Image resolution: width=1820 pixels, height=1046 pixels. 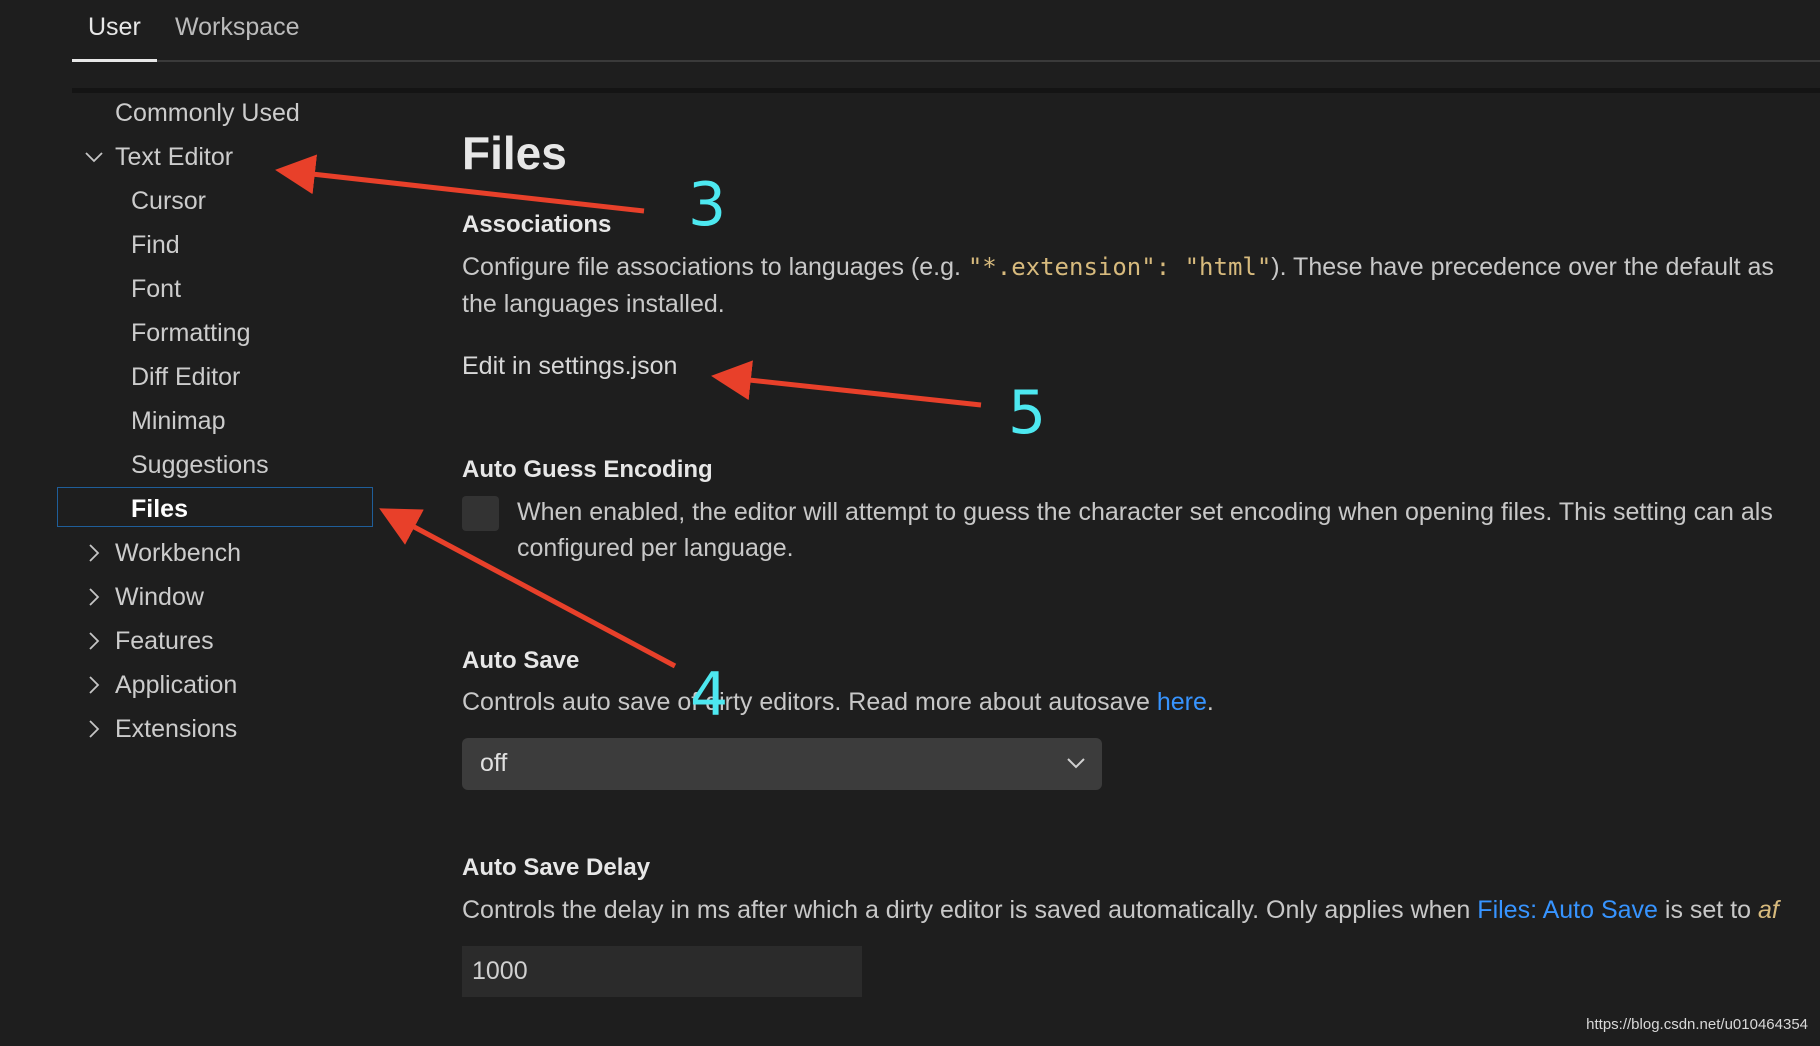 I want to click on desc-code: af, so click(x=1768, y=910).